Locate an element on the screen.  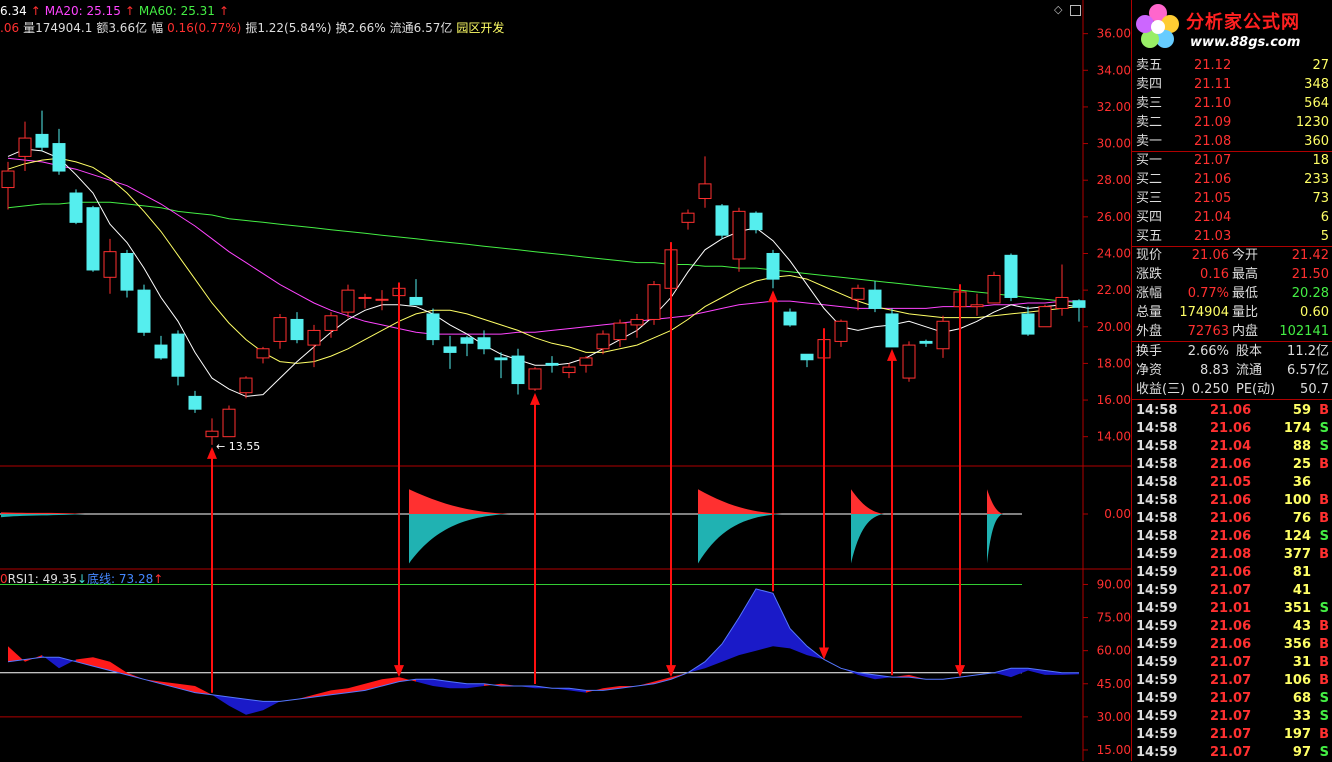
order-price: 21.04 is located at coordinates (1213, 217).